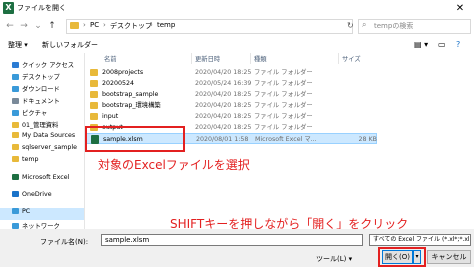 Image resolution: width=474 pixels, height=267 pixels. I want to click on sidebar-item: ダウンロード, so click(42, 90).